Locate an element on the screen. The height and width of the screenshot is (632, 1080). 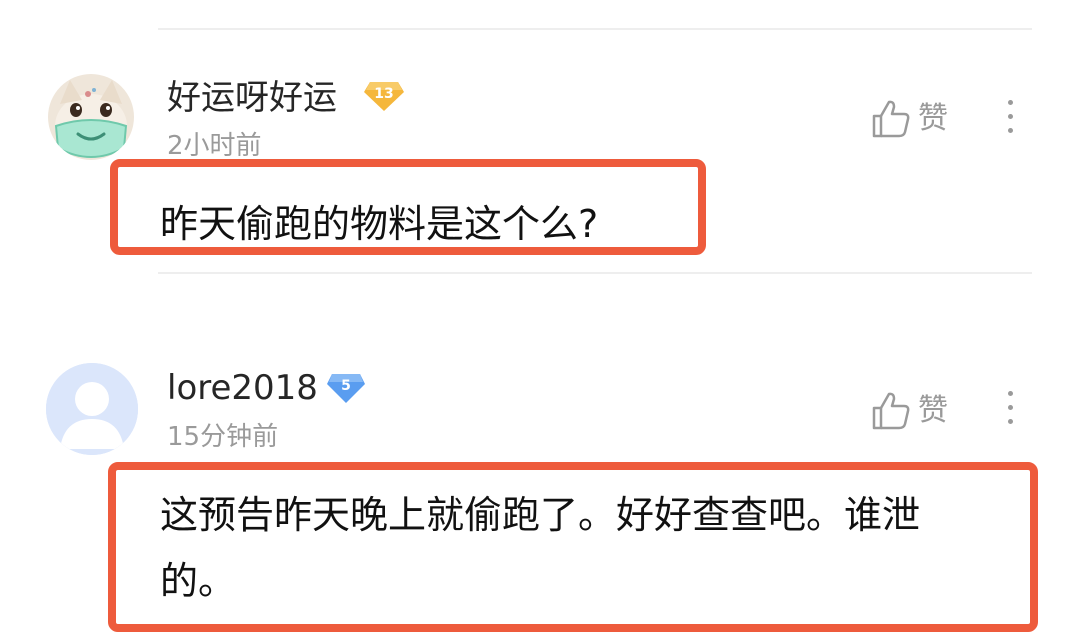
username: 好运呀好运 is located at coordinates (252, 98).